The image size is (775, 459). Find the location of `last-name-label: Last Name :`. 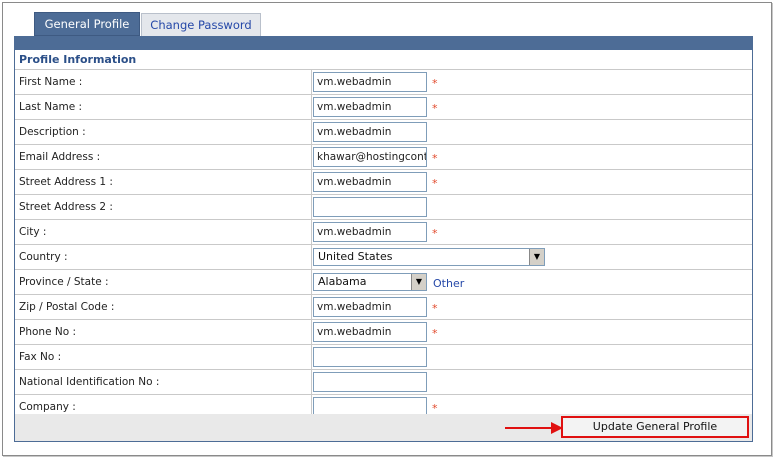

last-name-label: Last Name : is located at coordinates (51, 107).